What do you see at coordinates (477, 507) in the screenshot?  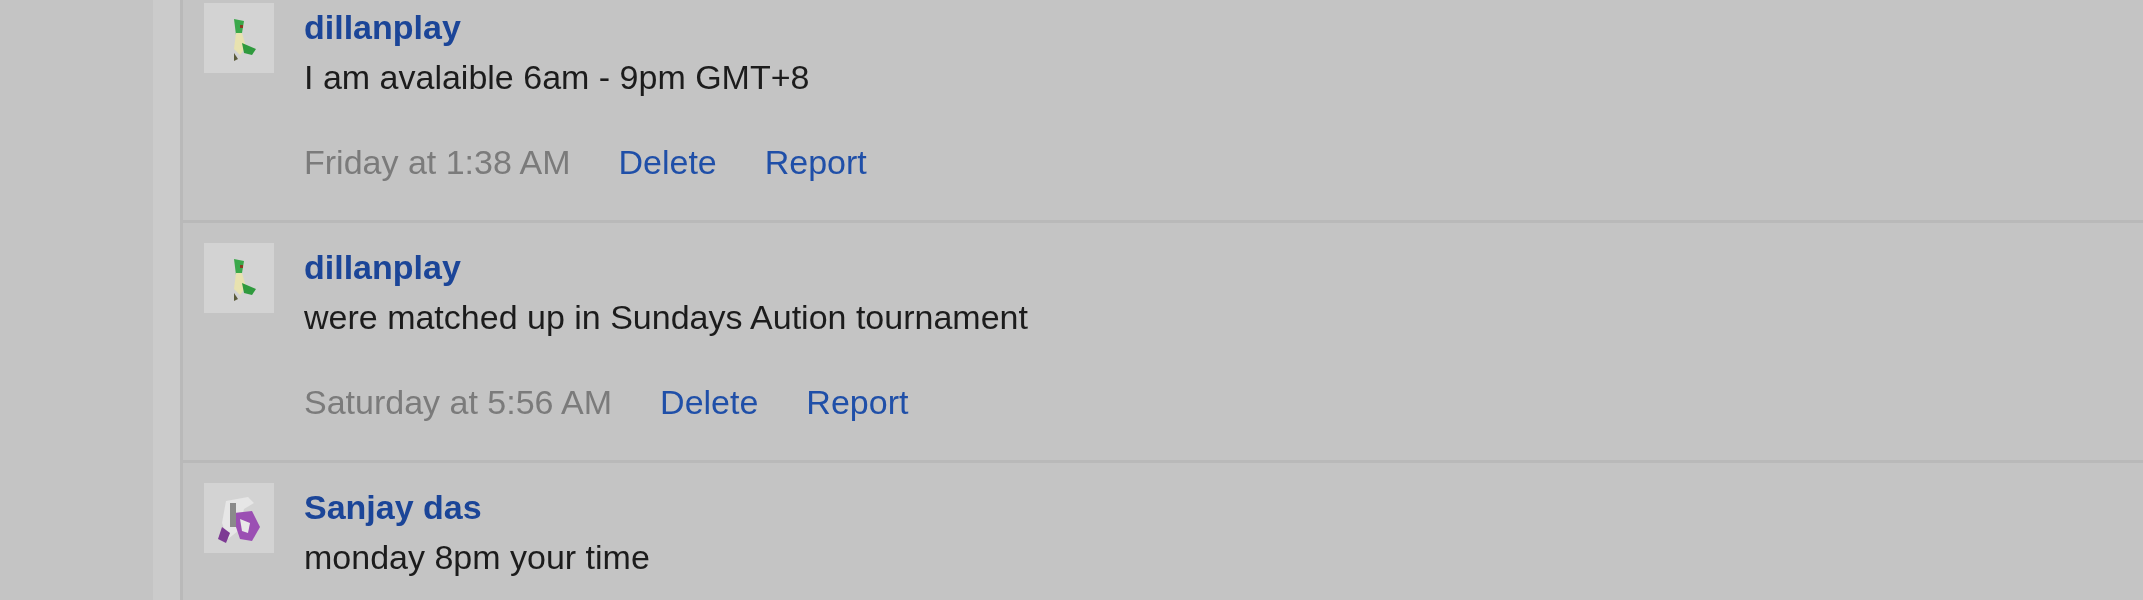 I see `author-name: Sanjay das` at bounding box center [477, 507].